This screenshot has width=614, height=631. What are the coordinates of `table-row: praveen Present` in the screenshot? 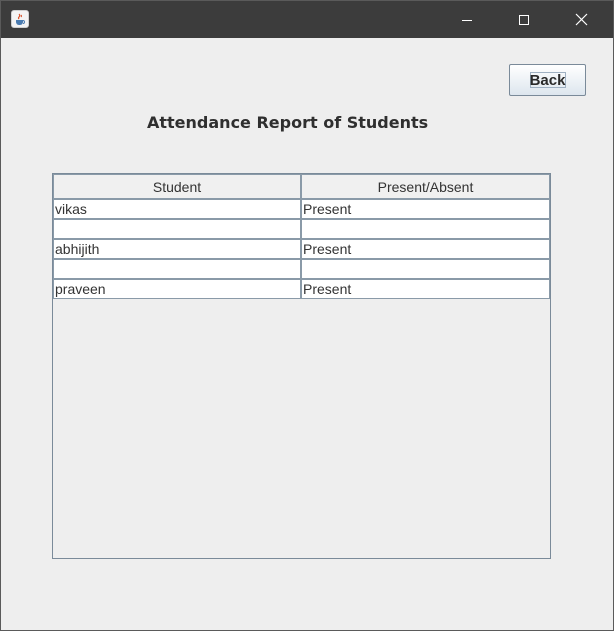 It's located at (301, 289).